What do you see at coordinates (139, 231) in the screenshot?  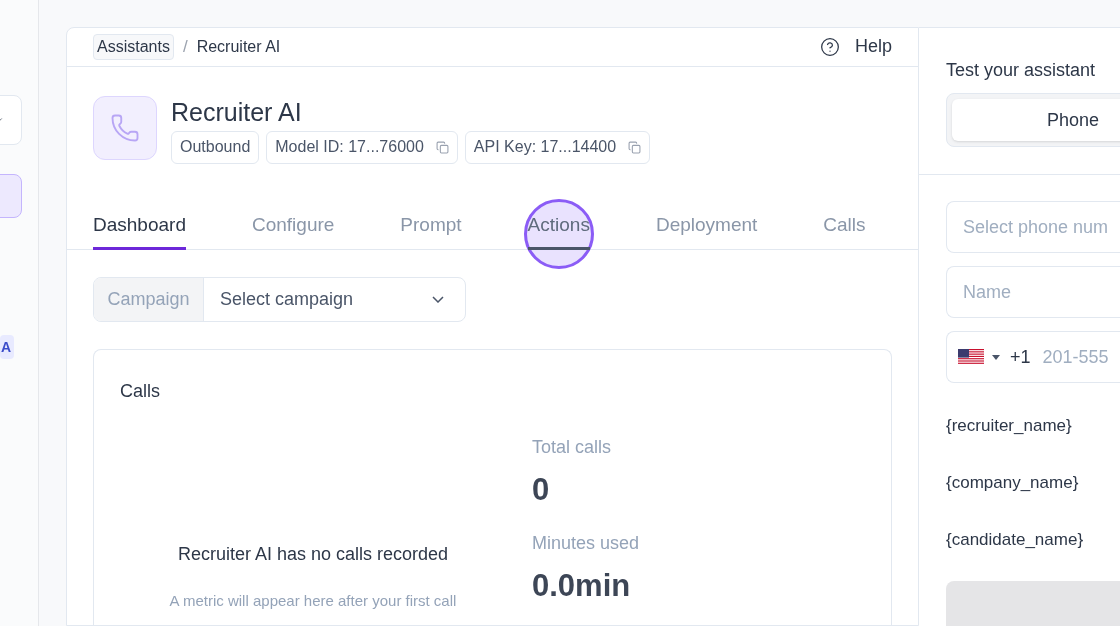 I see `tab: Dashboard` at bounding box center [139, 231].